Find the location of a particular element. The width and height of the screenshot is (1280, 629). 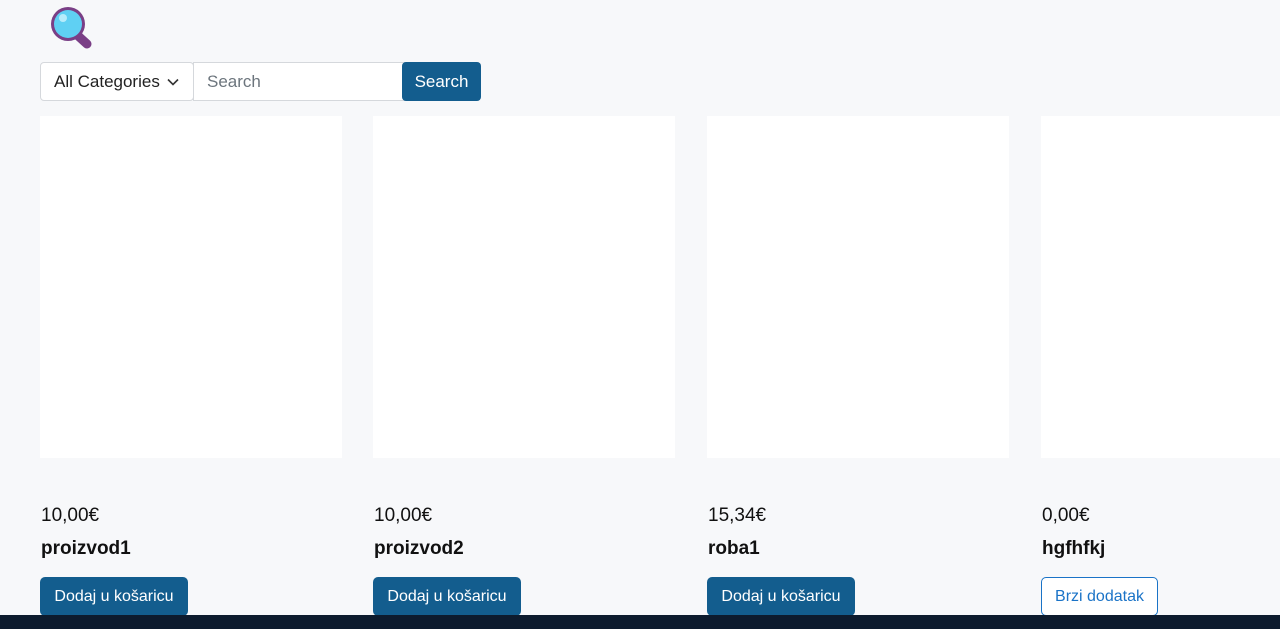

search-input is located at coordinates (305, 81).